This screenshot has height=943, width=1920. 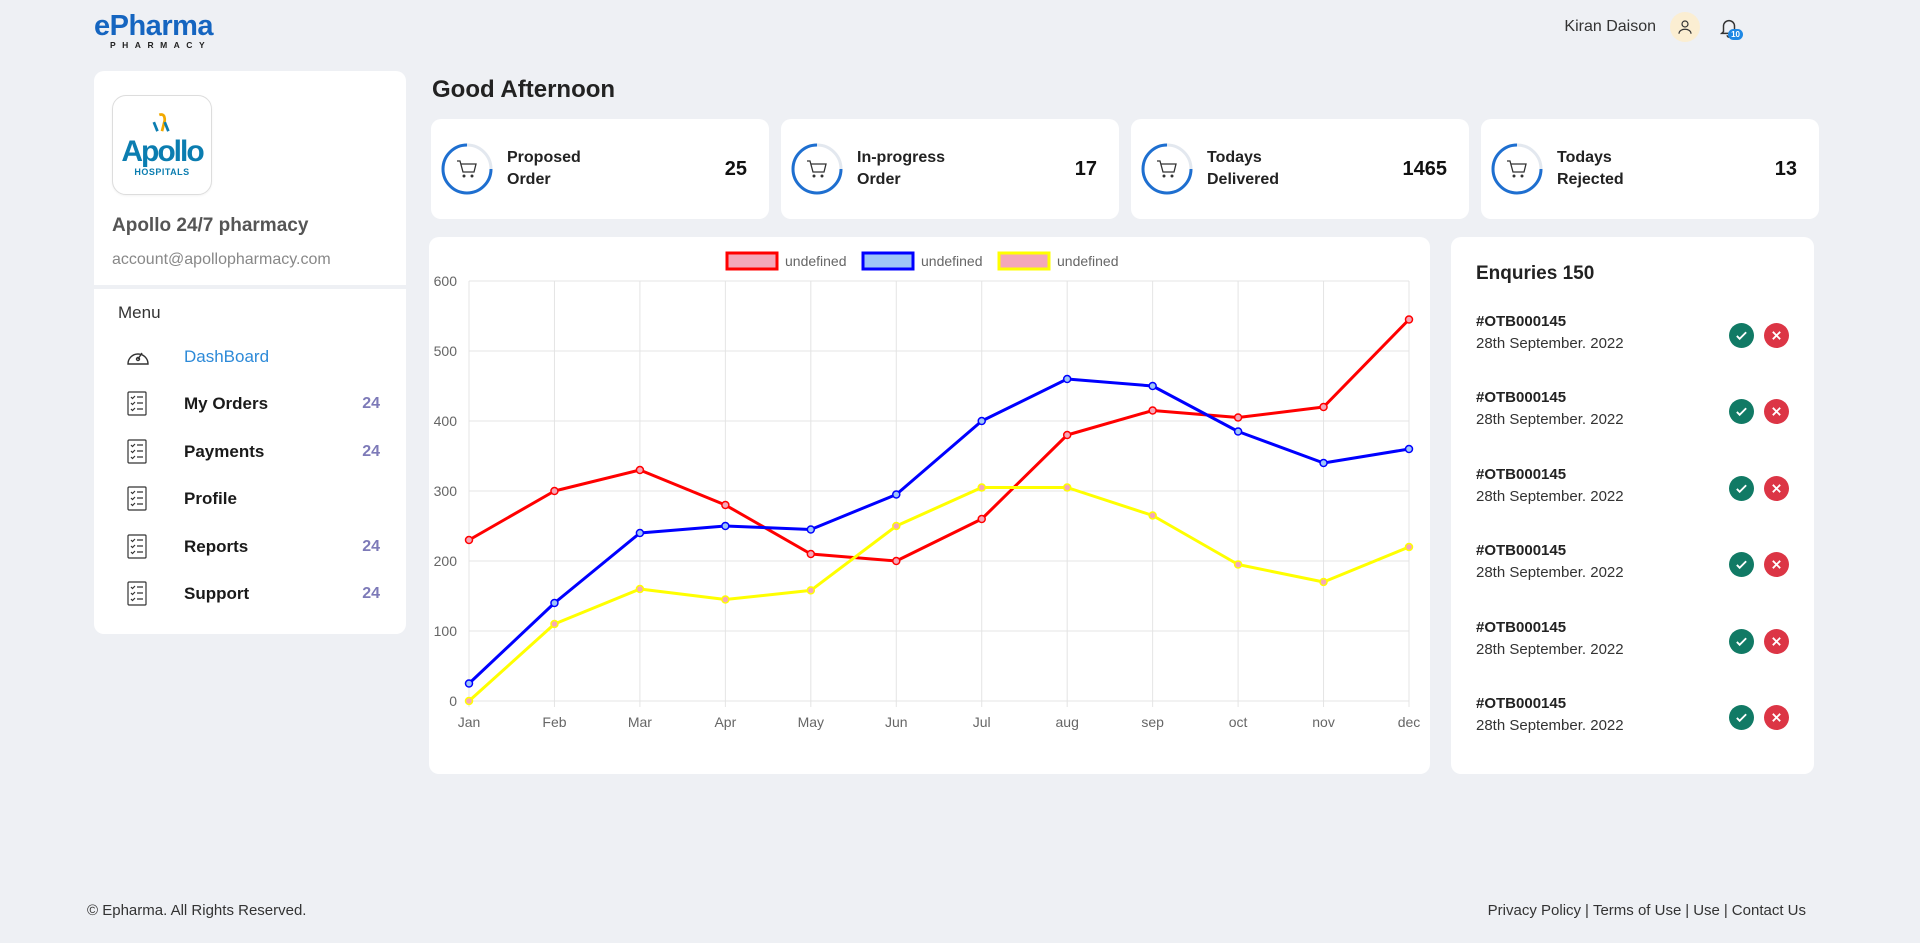 What do you see at coordinates (879, 179) in the screenshot?
I see `stat-label-line2: Order` at bounding box center [879, 179].